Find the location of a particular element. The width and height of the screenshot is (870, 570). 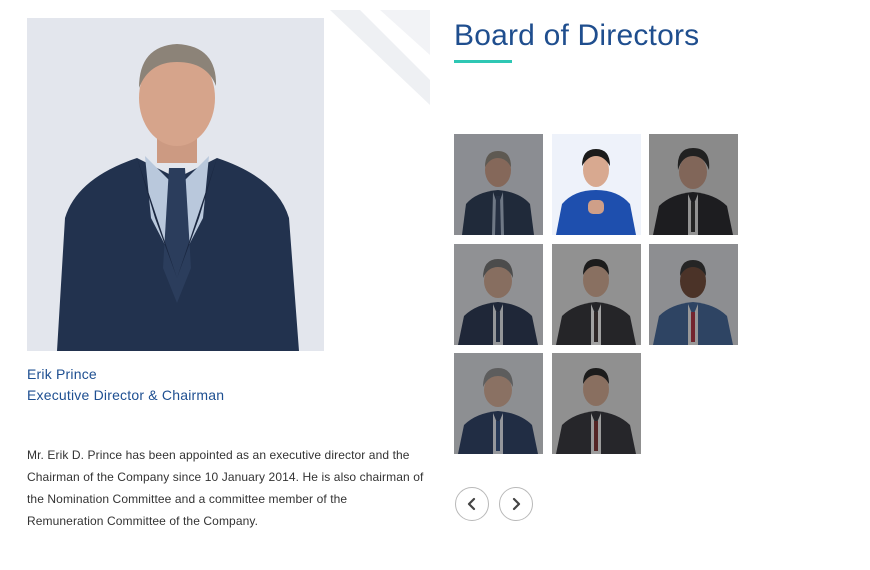

previous-button is located at coordinates (472, 504).